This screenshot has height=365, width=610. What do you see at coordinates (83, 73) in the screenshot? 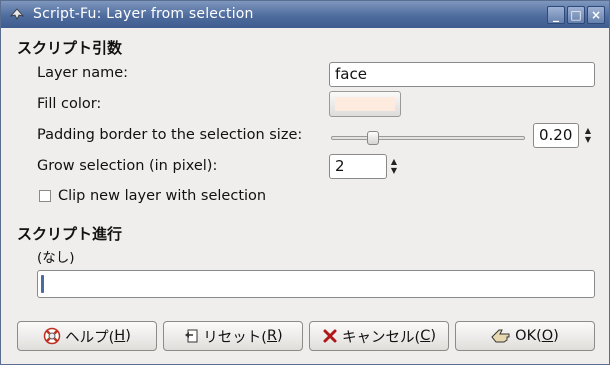
I see `layer-name-label: Layer name:` at bounding box center [83, 73].